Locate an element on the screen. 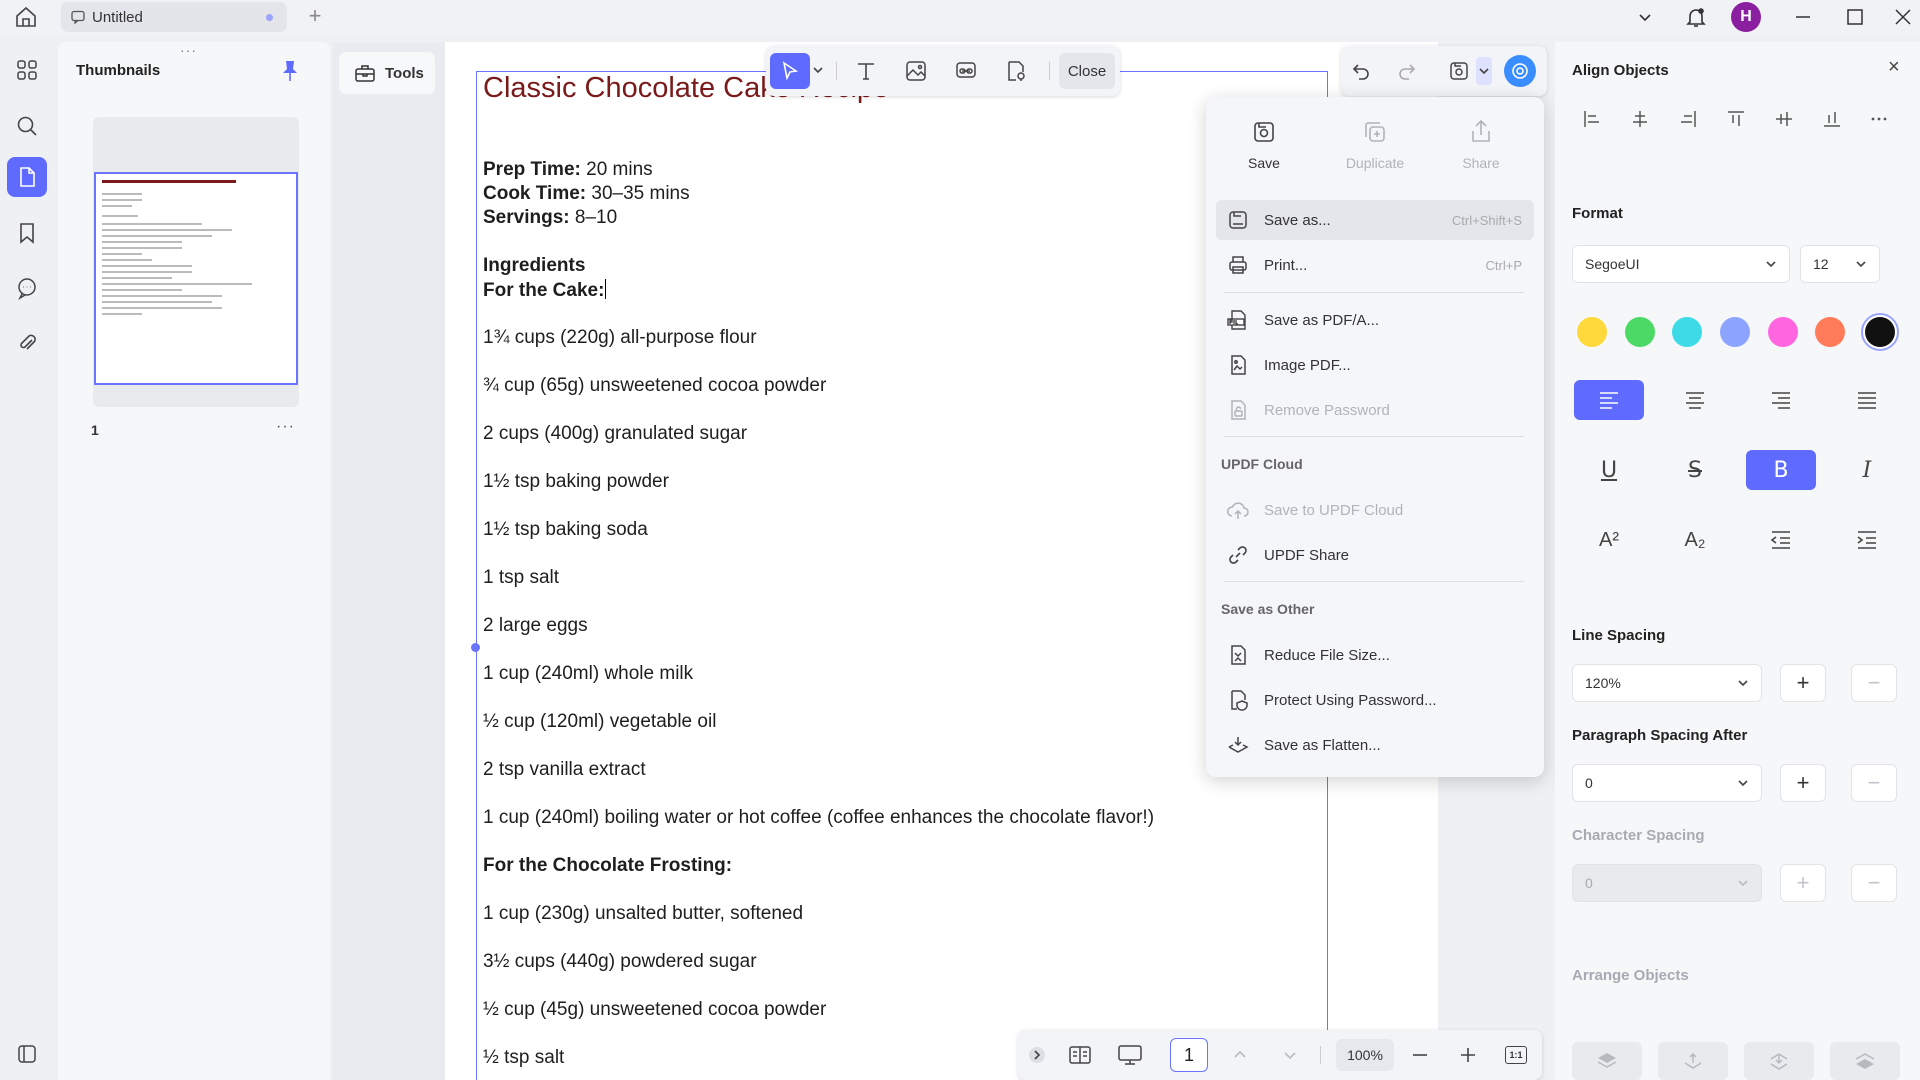  cake-item: 1 tsp salt is located at coordinates (521, 578).